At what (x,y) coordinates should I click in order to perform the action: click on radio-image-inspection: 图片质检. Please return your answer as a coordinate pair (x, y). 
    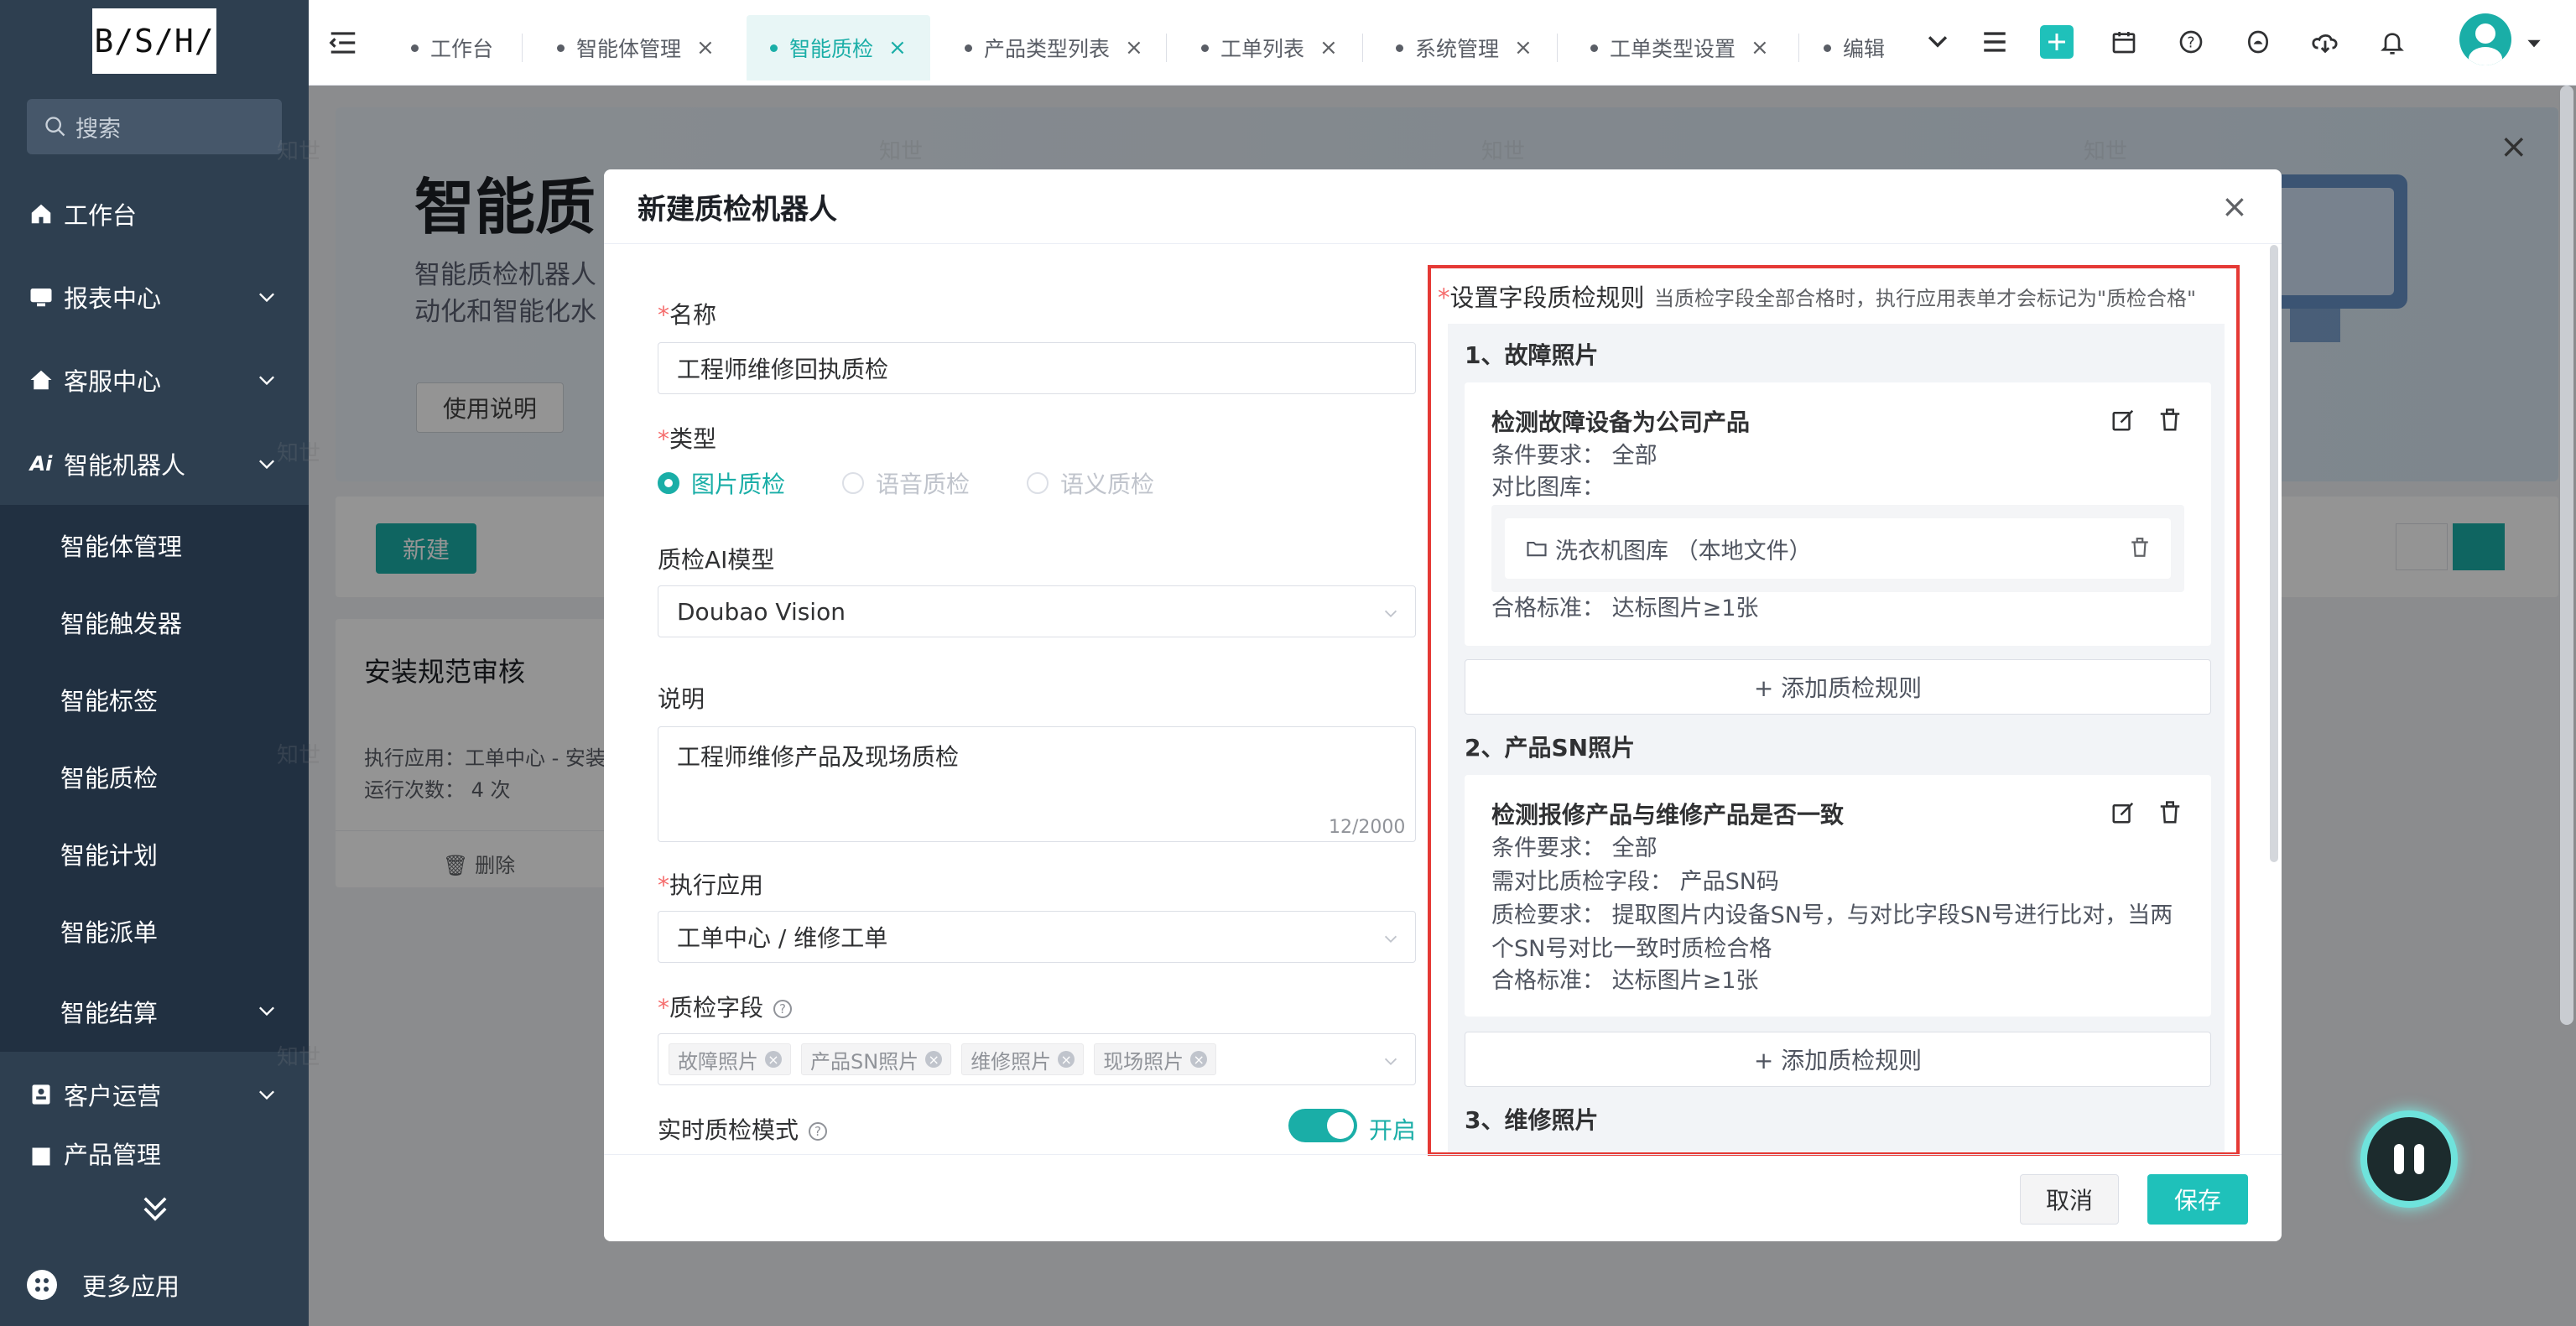
    Looking at the image, I should click on (721, 483).